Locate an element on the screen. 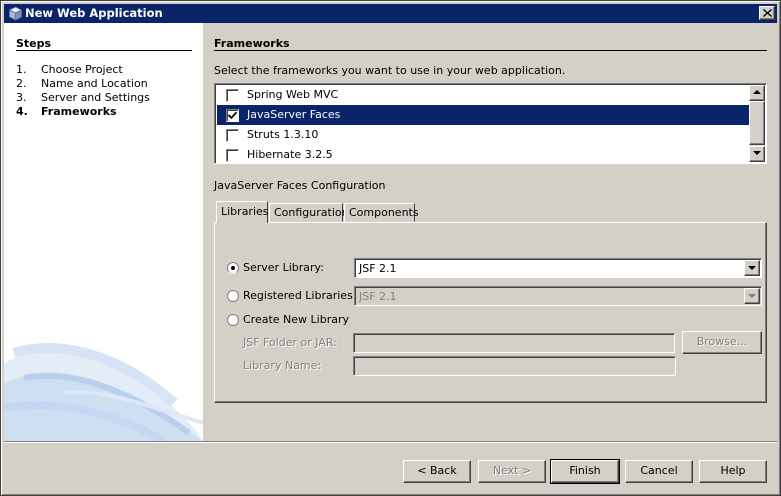  swirl-decoration-icon is located at coordinates (103, 392).